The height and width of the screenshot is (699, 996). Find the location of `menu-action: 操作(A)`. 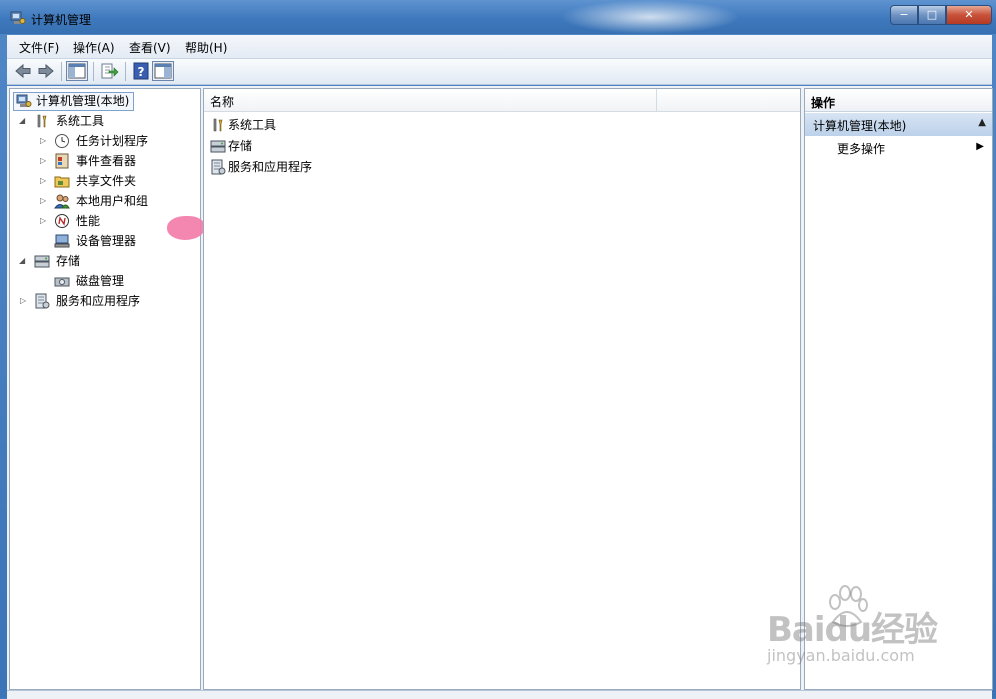

menu-action: 操作(A) is located at coordinates (94, 47).